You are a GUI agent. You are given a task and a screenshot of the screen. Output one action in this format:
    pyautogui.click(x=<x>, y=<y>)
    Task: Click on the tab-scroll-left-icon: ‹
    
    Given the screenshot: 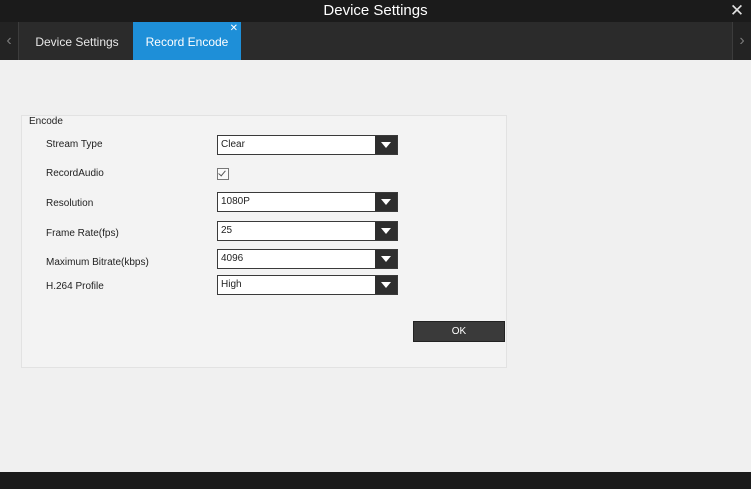 What is the action you would take?
    pyautogui.click(x=9, y=41)
    